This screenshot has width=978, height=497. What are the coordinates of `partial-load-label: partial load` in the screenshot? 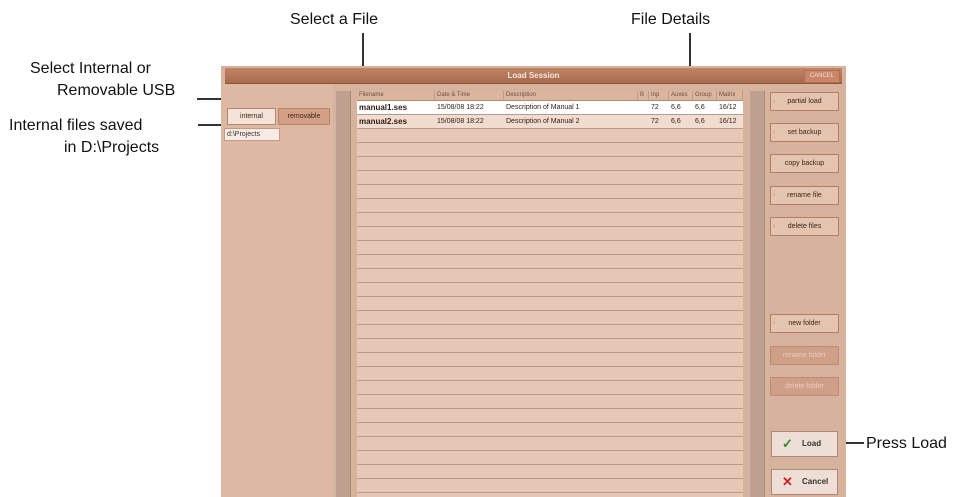 It's located at (804, 101).